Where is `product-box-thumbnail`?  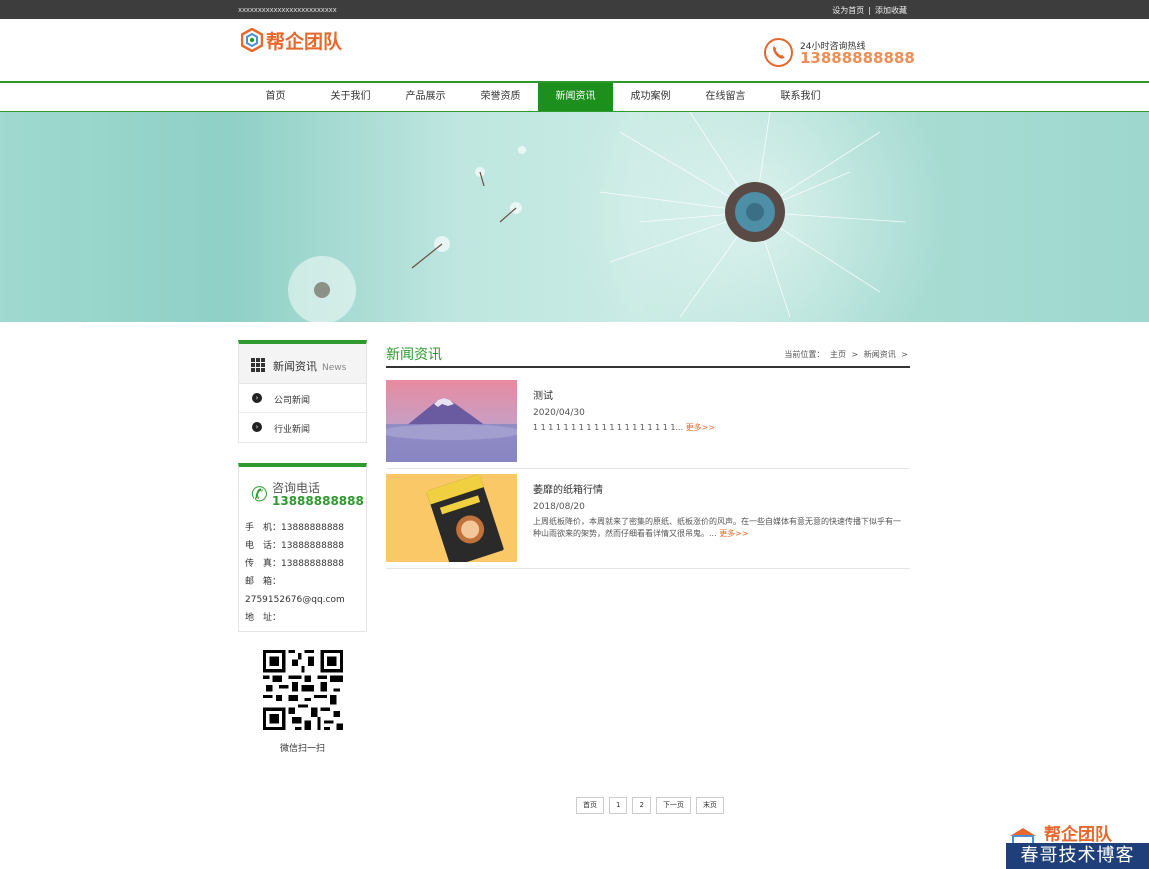
product-box-thumbnail is located at coordinates (451, 518).